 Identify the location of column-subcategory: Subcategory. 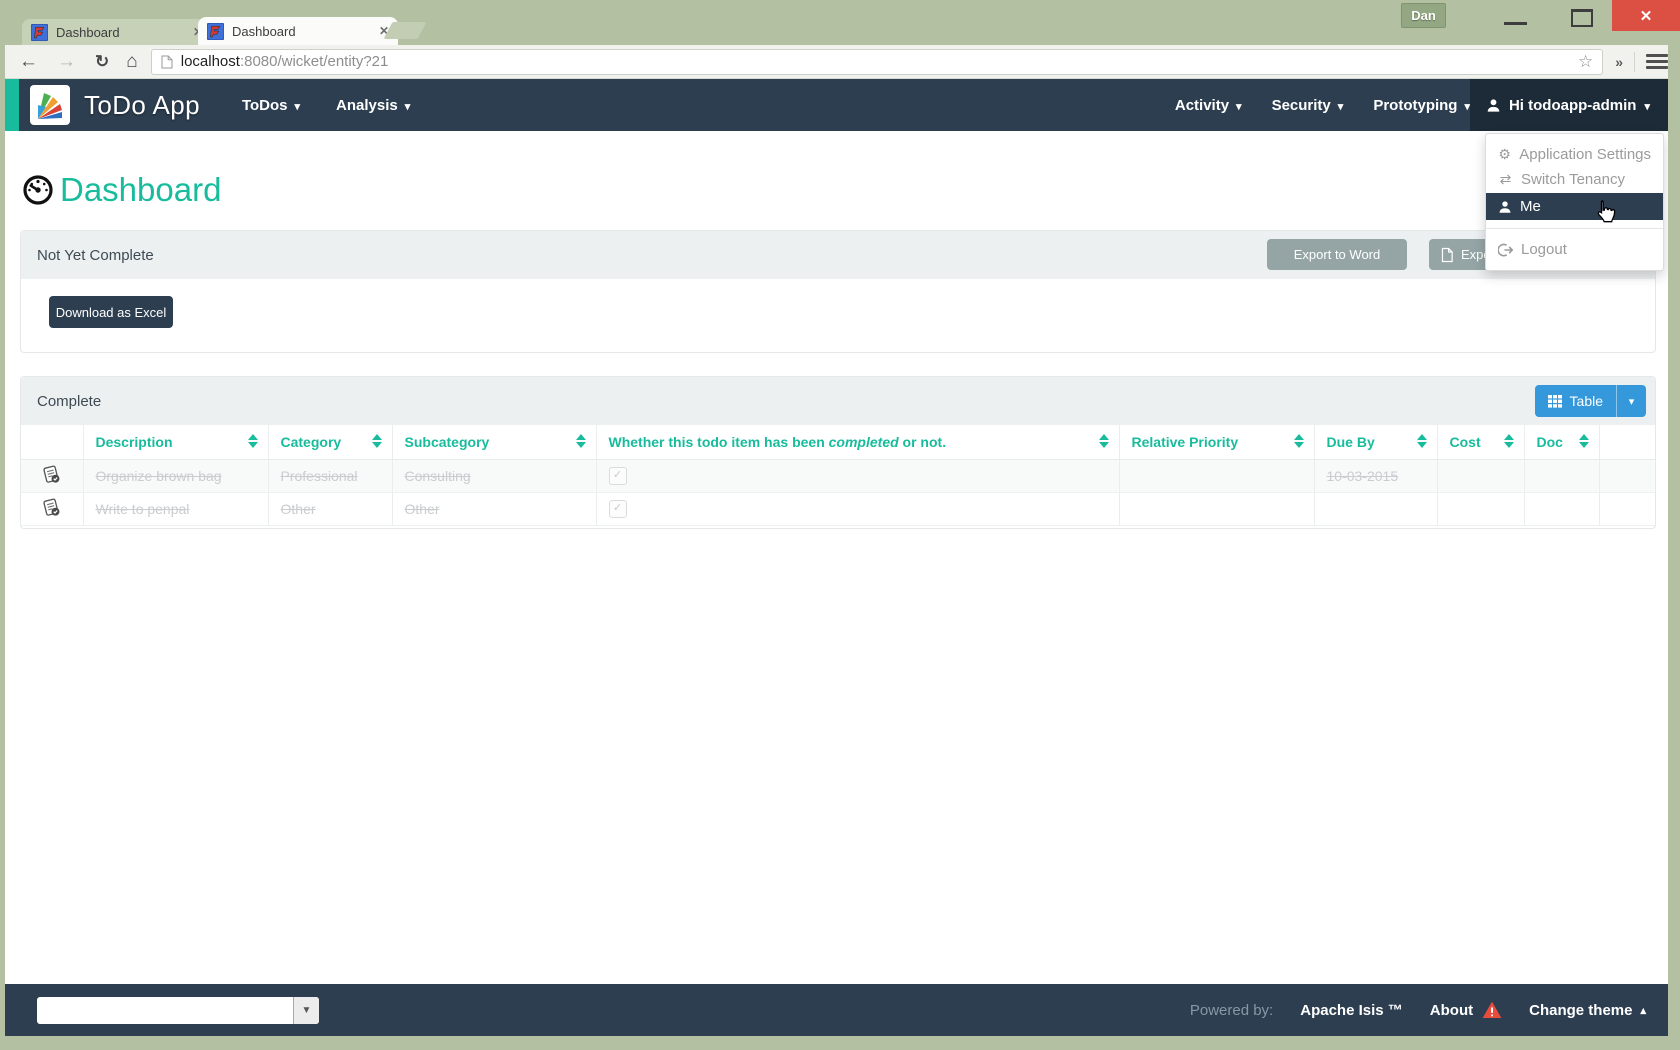
(493, 442).